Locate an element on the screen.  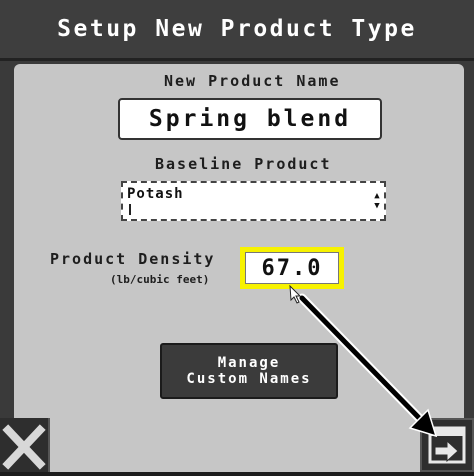
baseline-selected-value: Potash is located at coordinates (155, 194).